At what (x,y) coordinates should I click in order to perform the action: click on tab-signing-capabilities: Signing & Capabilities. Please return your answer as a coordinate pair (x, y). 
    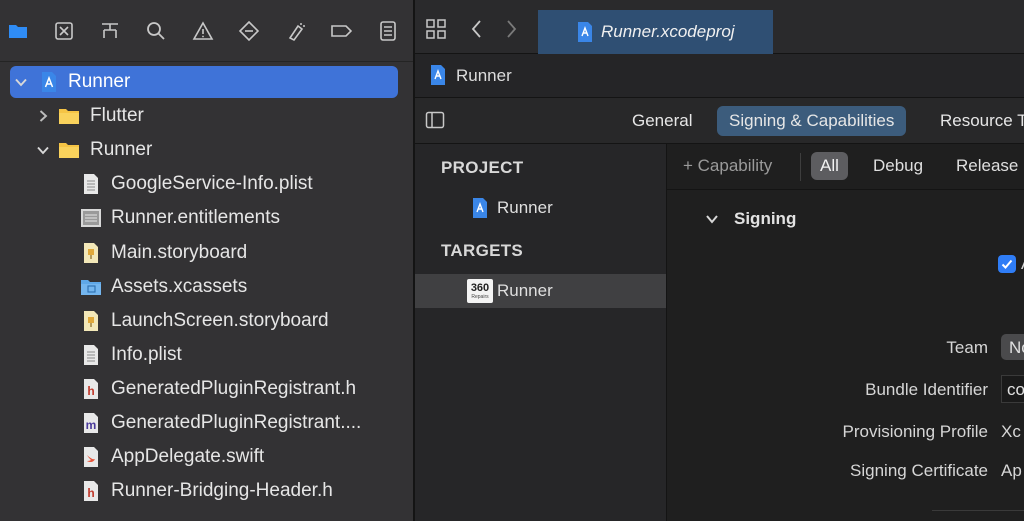
    Looking at the image, I should click on (812, 121).